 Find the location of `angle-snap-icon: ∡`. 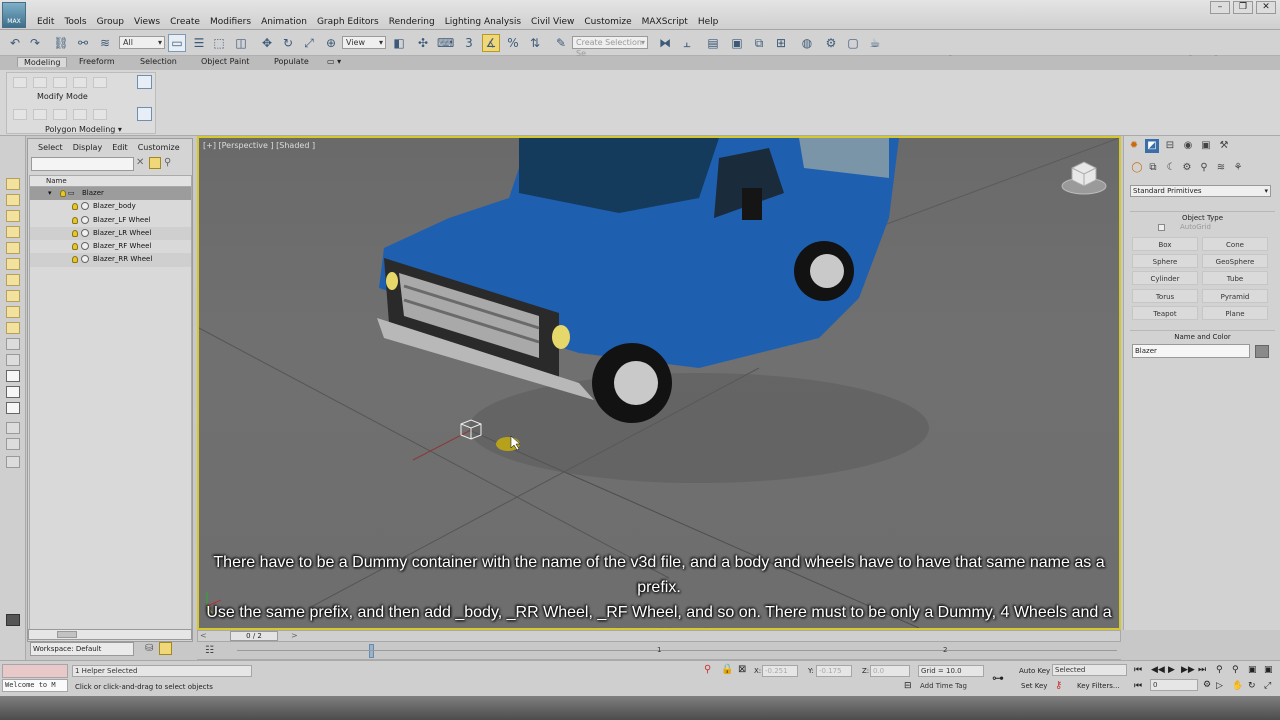

angle-snap-icon: ∡ is located at coordinates (491, 43).